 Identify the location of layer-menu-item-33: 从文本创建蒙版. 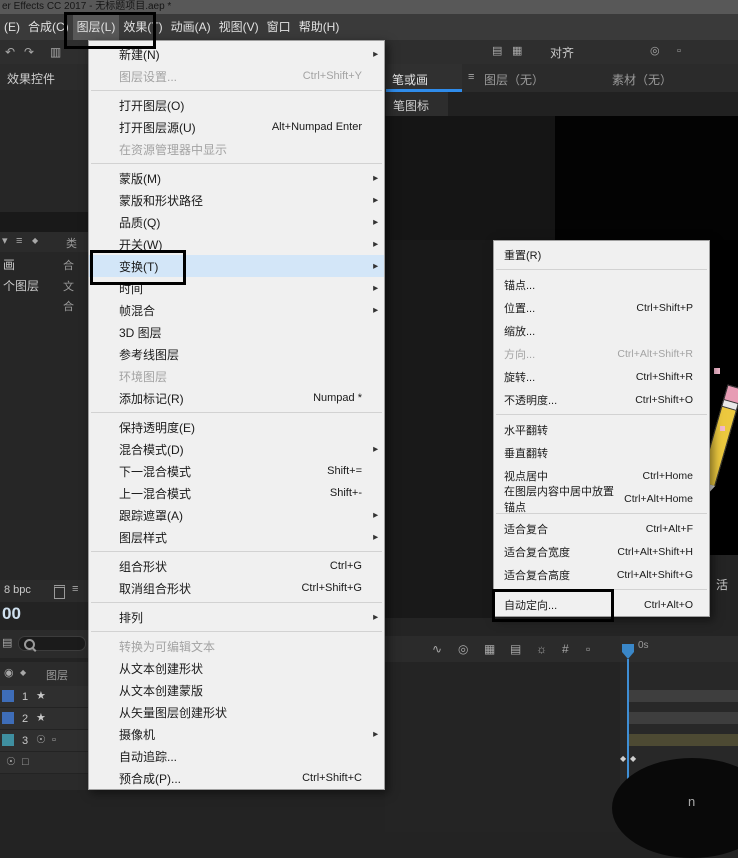
(236, 690).